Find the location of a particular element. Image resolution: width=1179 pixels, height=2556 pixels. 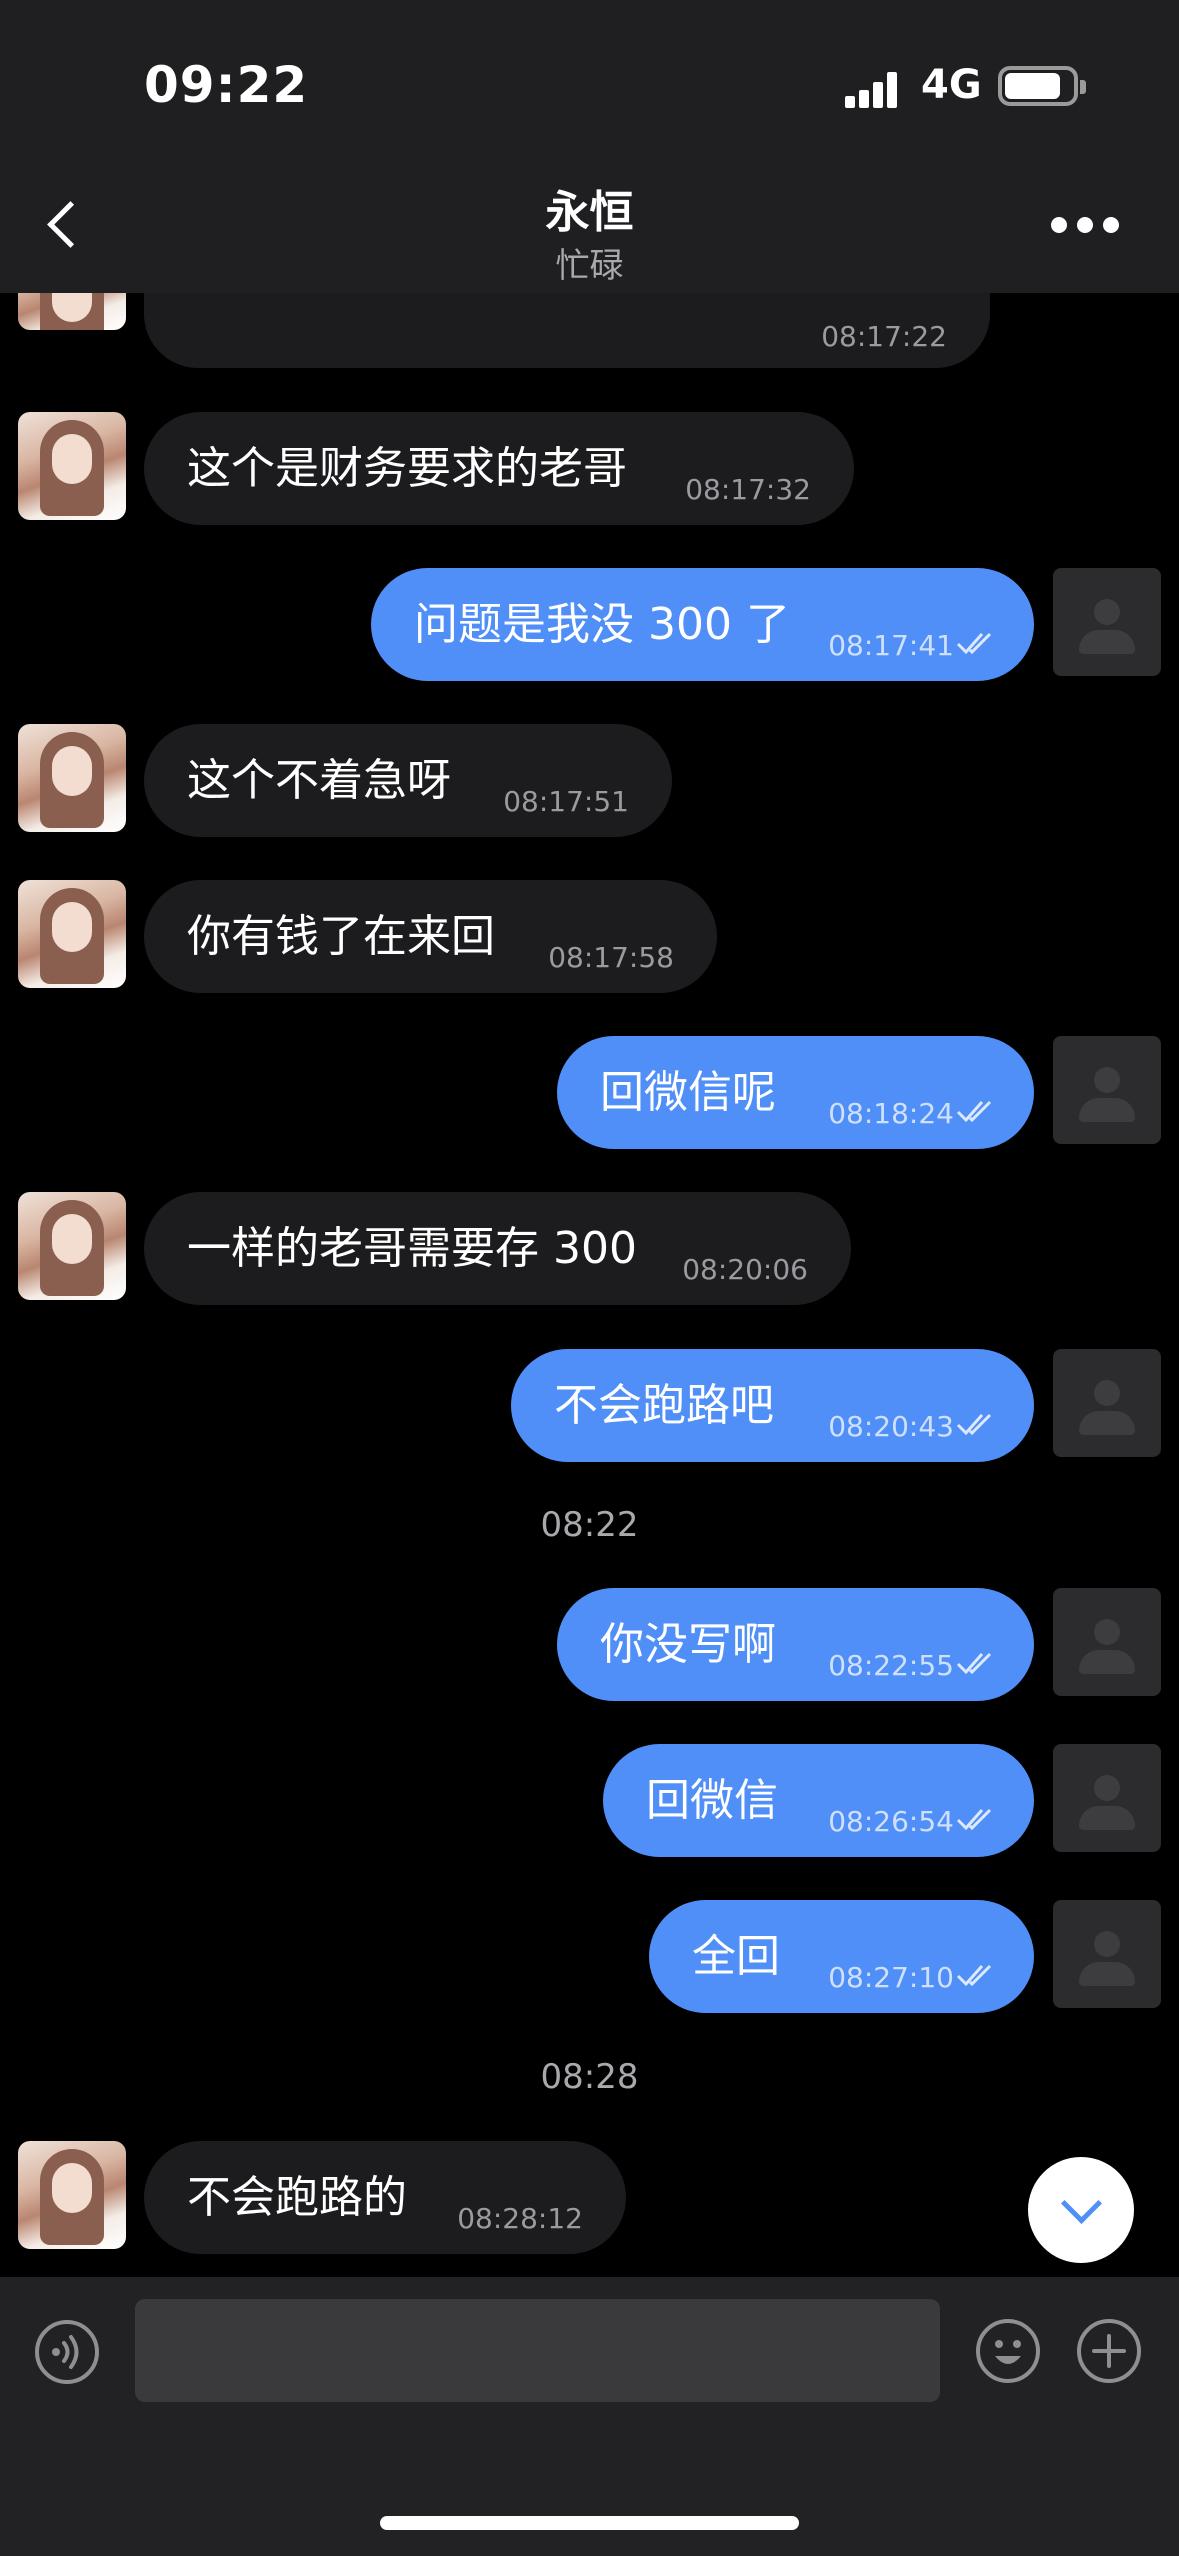

message-time: 08:17:58 is located at coordinates (611, 957).